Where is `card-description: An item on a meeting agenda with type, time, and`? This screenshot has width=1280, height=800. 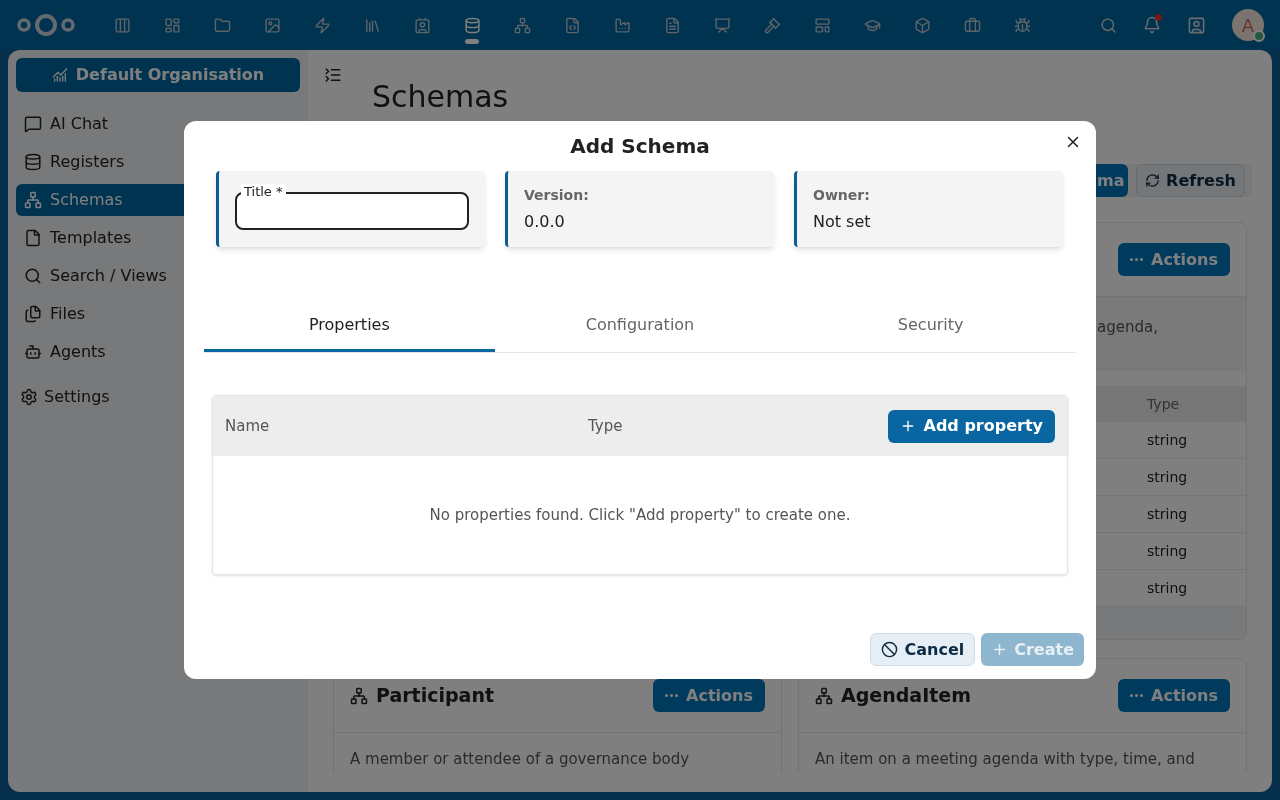 card-description: An item on a meeting agenda with type, time, and is located at coordinates (1005, 759).